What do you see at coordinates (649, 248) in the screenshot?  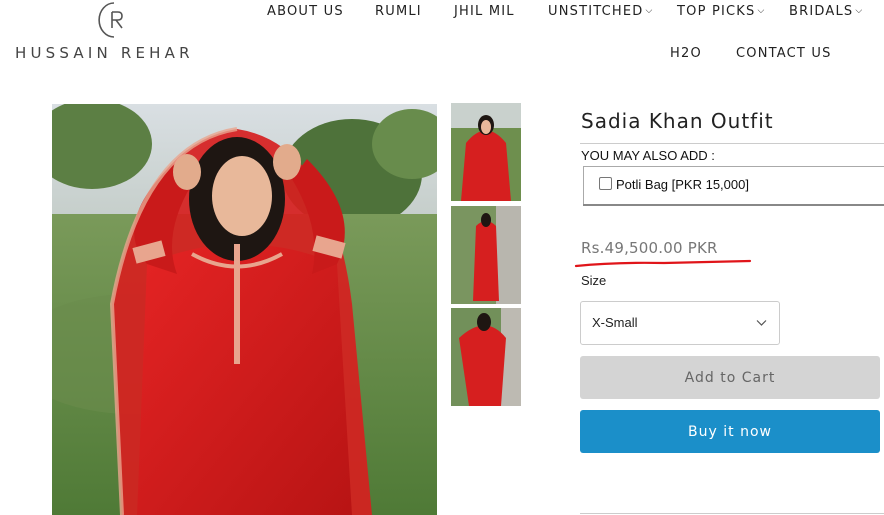 I see `product-price: Rs.49,500.00 PKR` at bounding box center [649, 248].